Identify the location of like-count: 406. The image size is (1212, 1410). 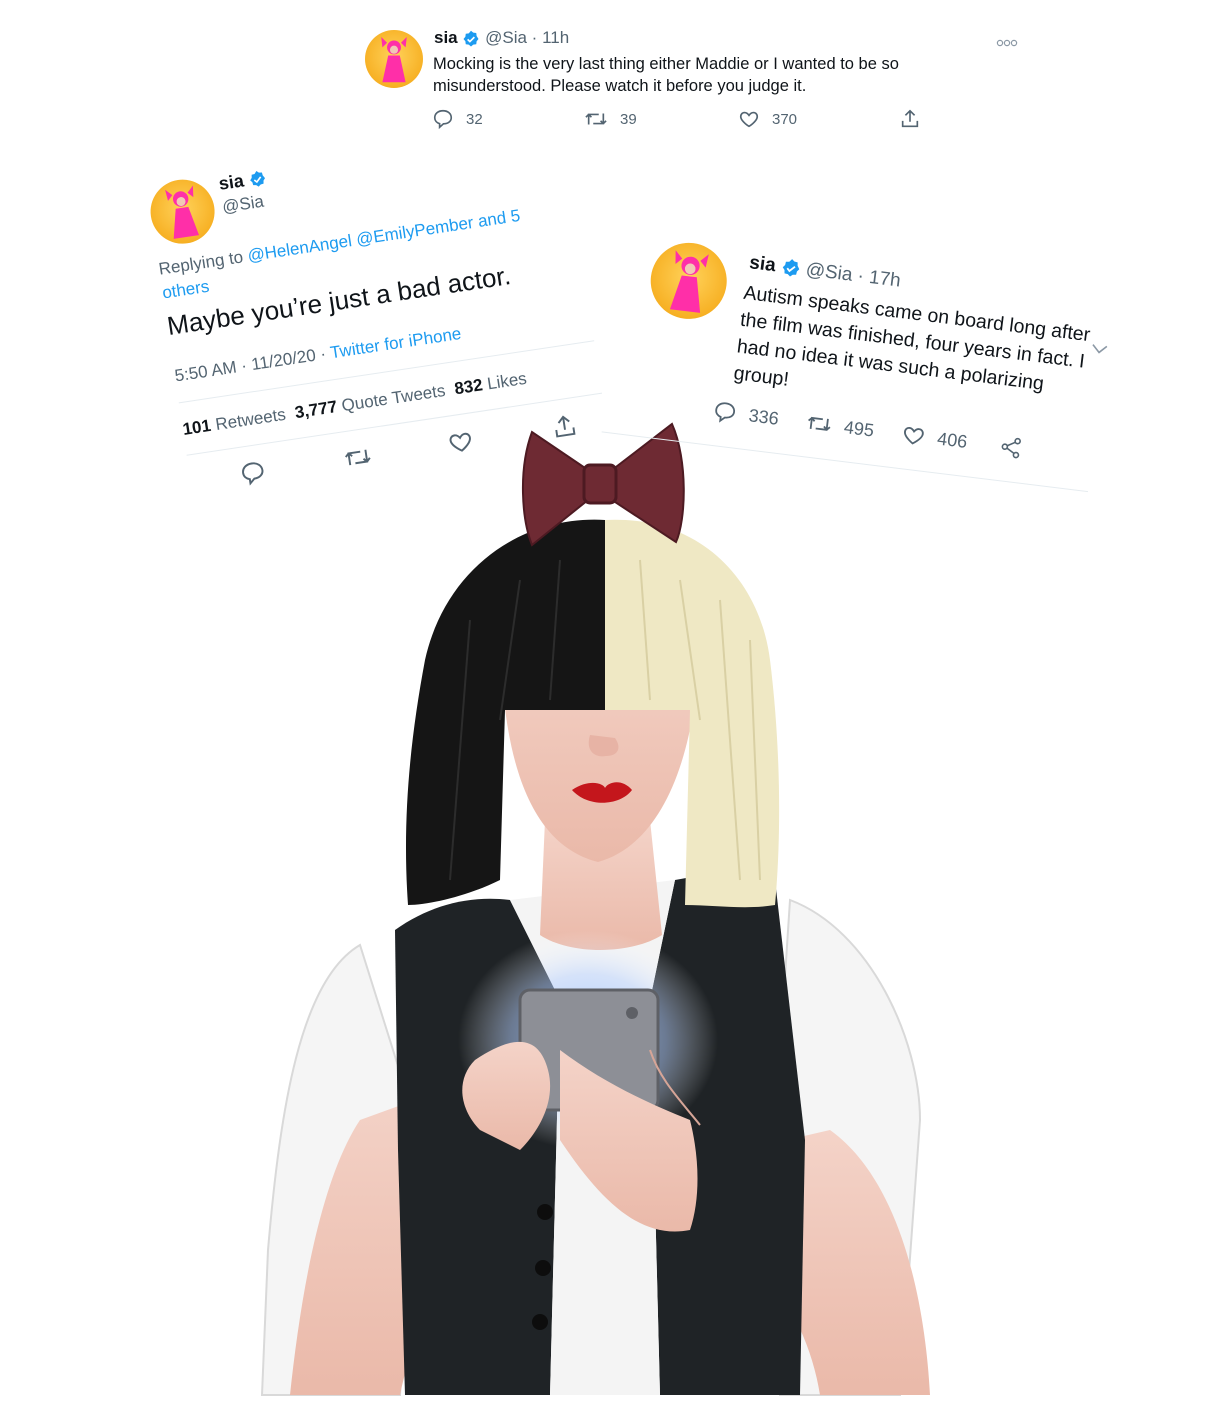
(952, 439).